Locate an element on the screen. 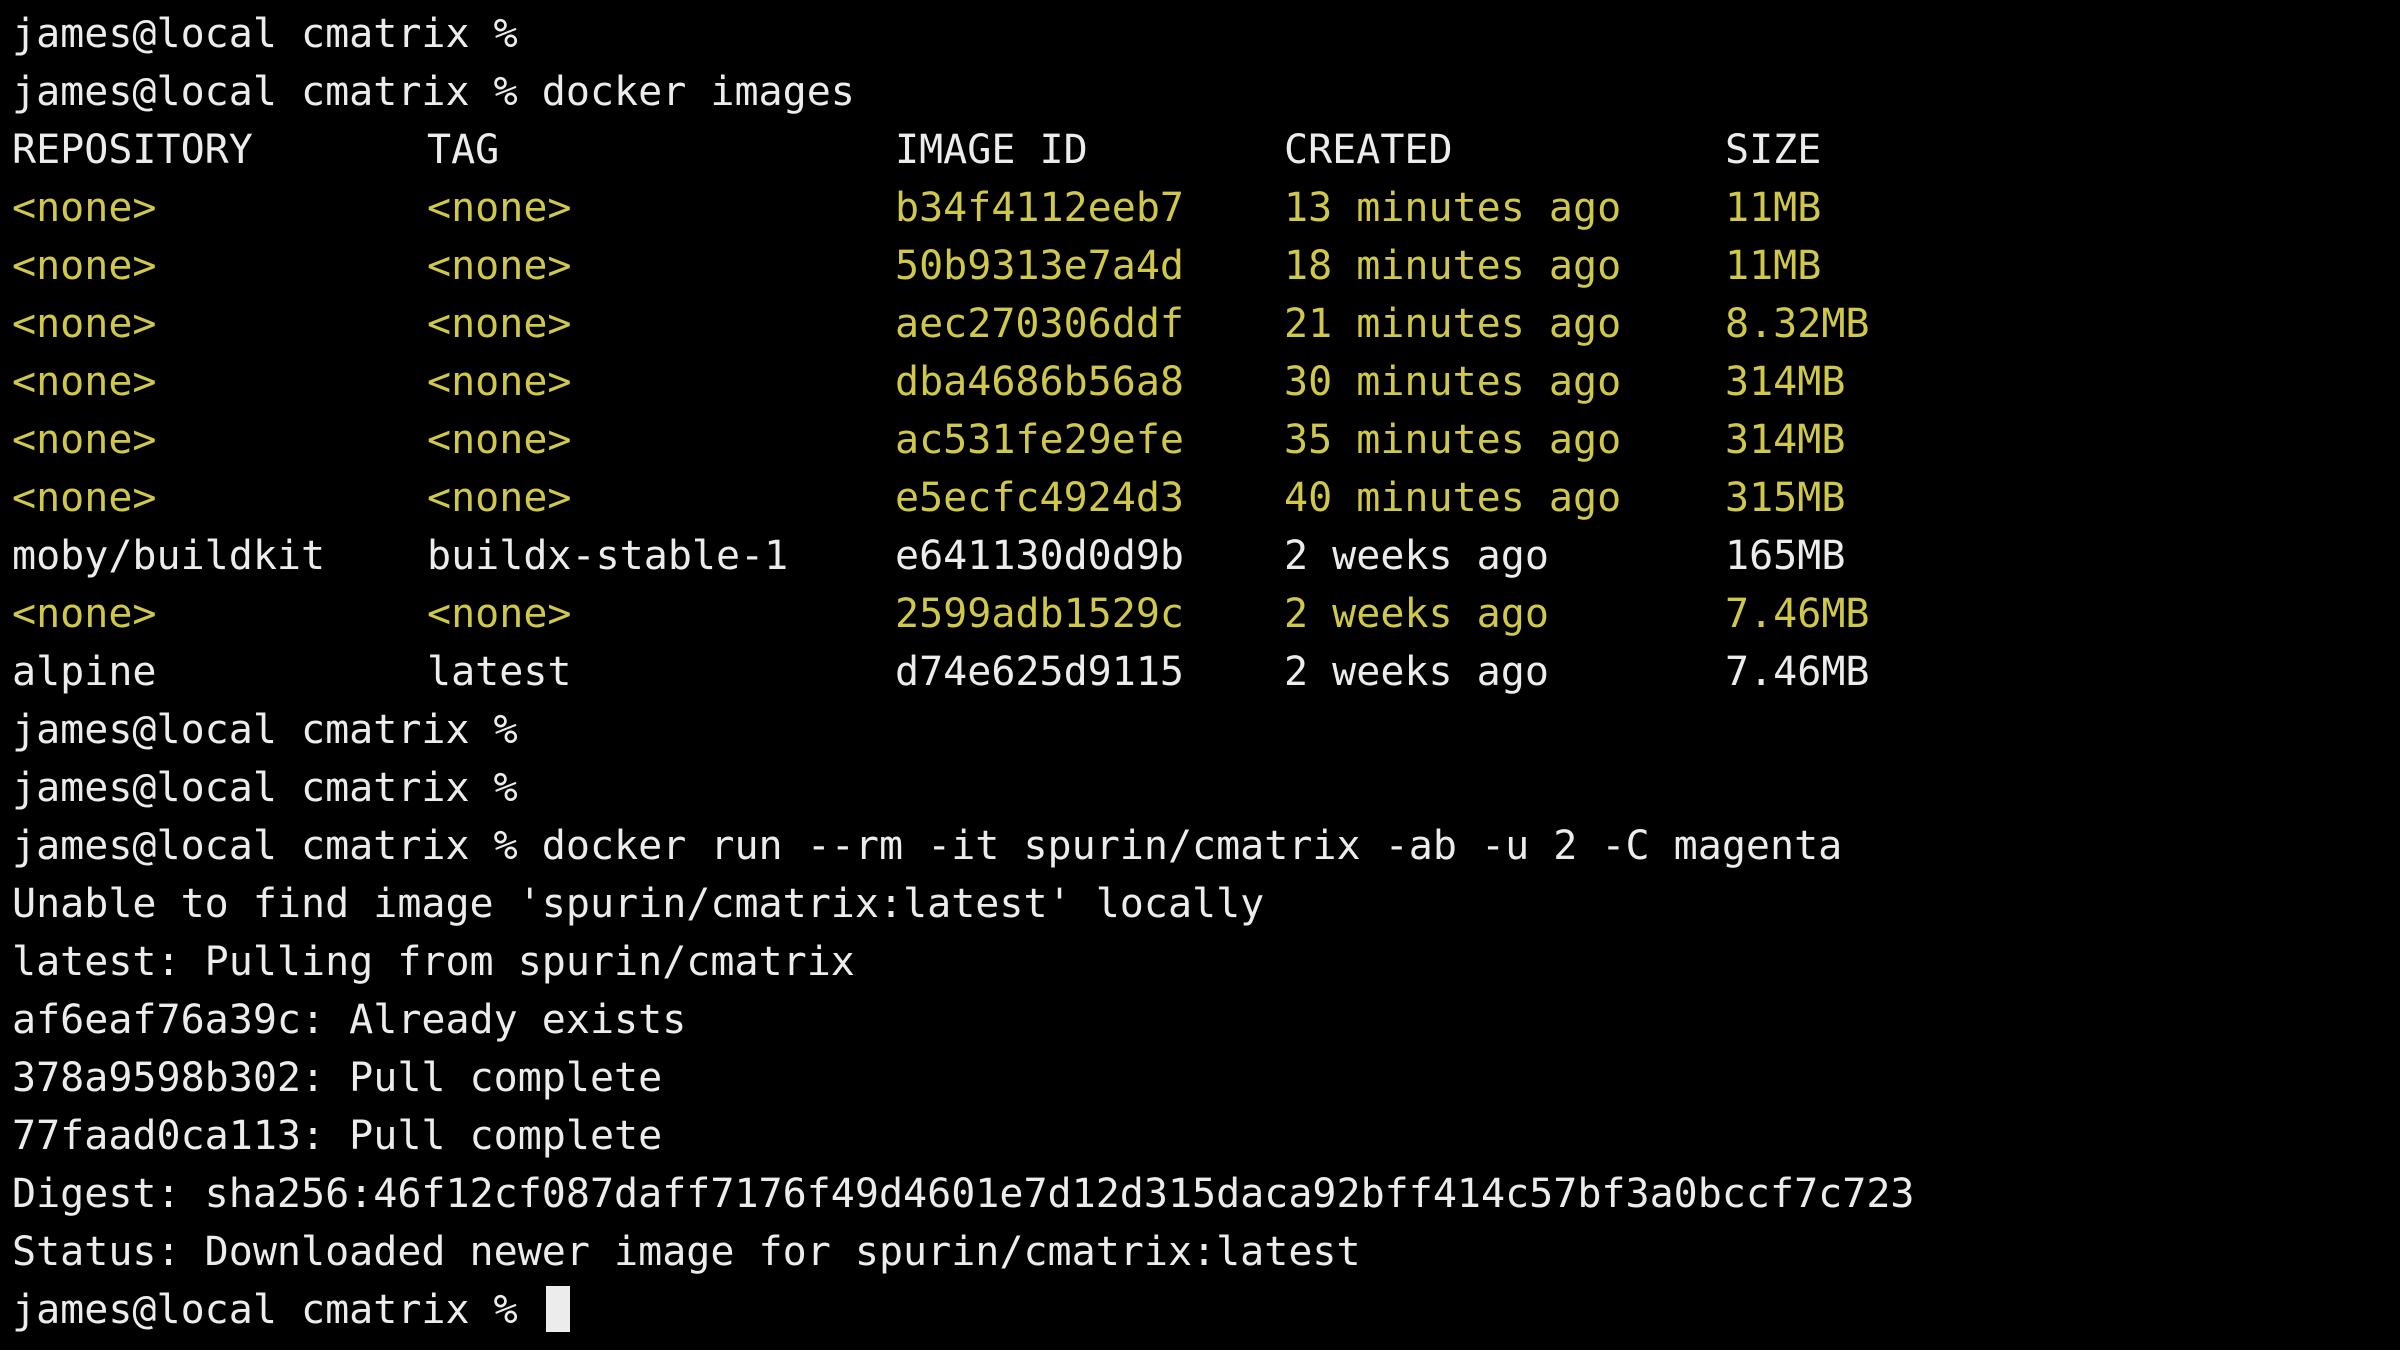 This screenshot has width=2400, height=1350. current-prompt-line: james@local cmatrix % is located at coordinates (1206, 1310).